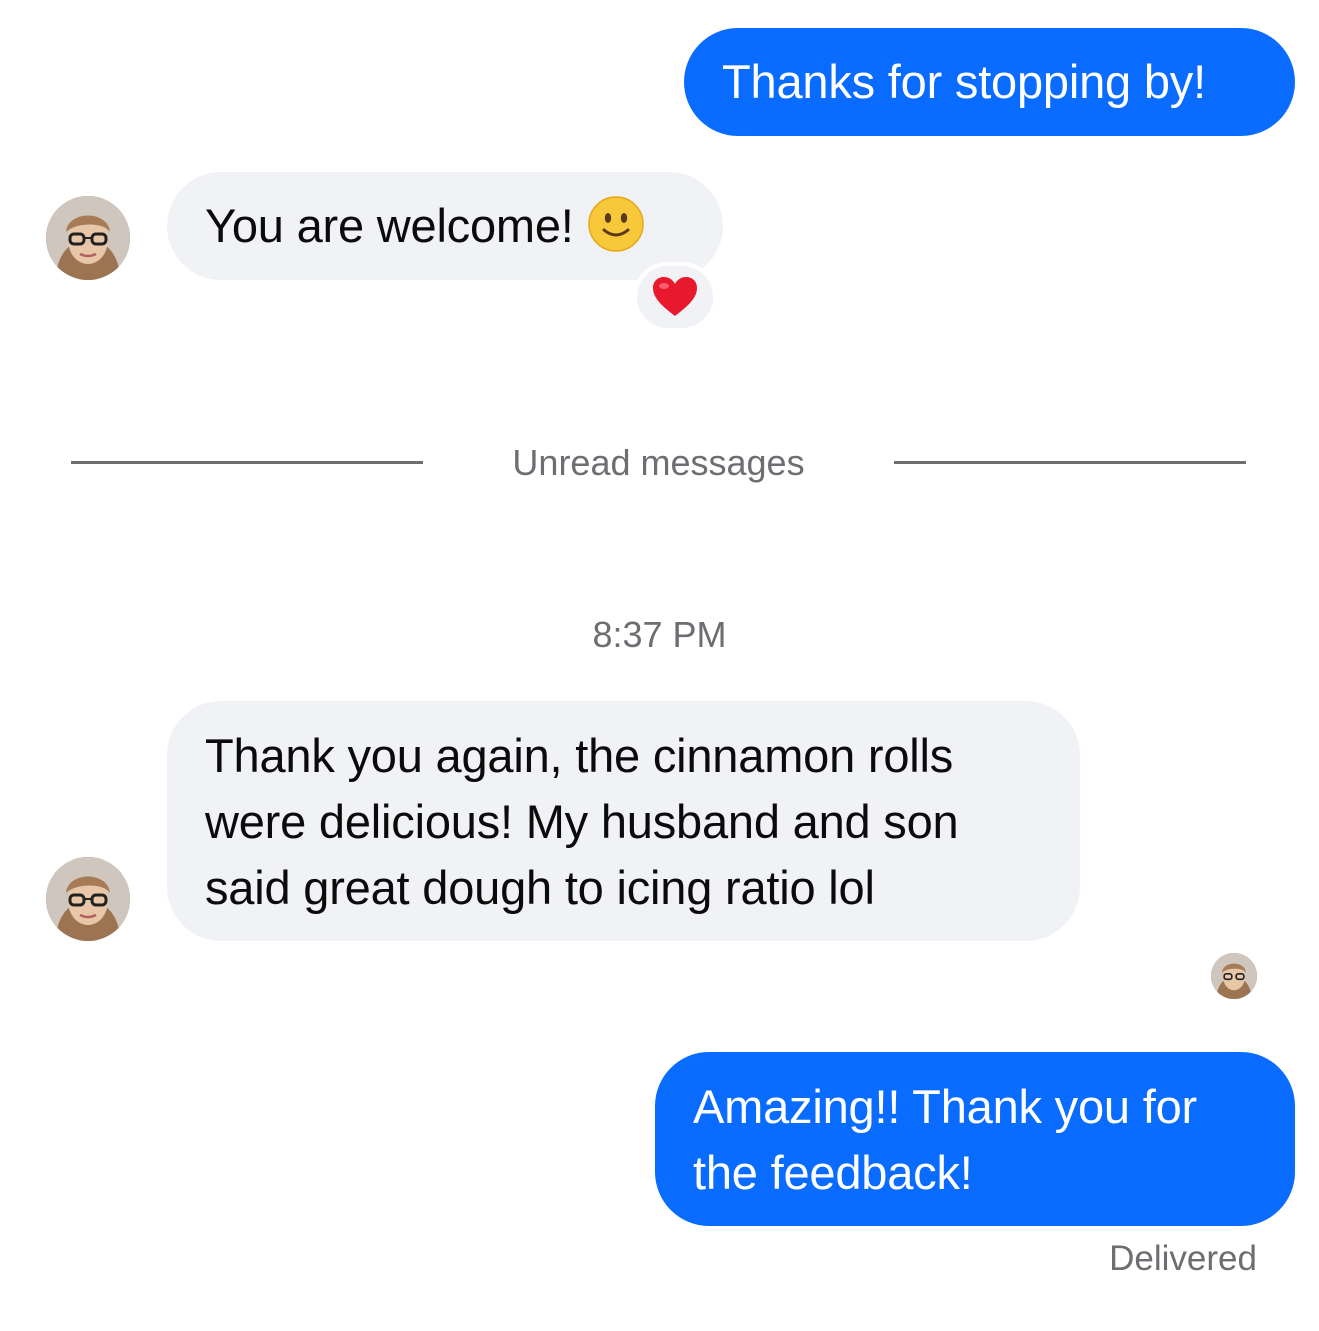 Image resolution: width=1319 pixels, height=1331 pixels. Describe the element at coordinates (658, 462) in the screenshot. I see `unread-messages-label: Unread messages` at that location.